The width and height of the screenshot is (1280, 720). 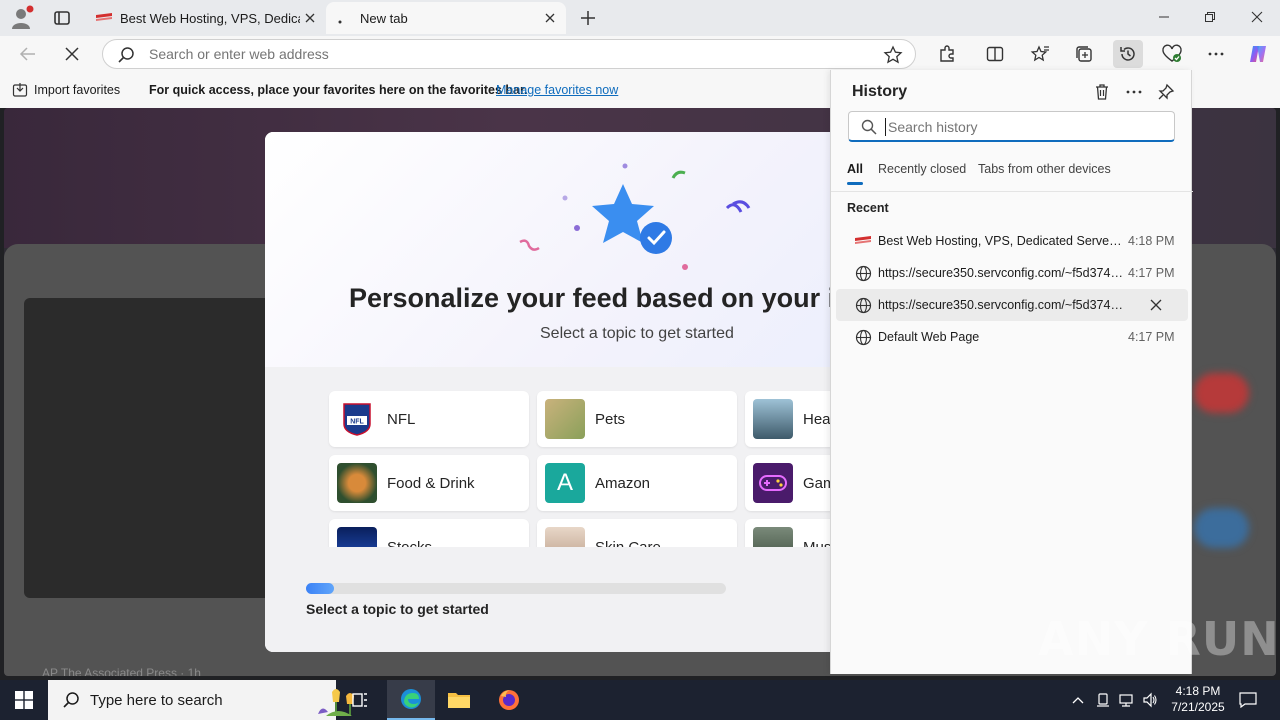 I want to click on firefox-icon, so click(x=509, y=700).